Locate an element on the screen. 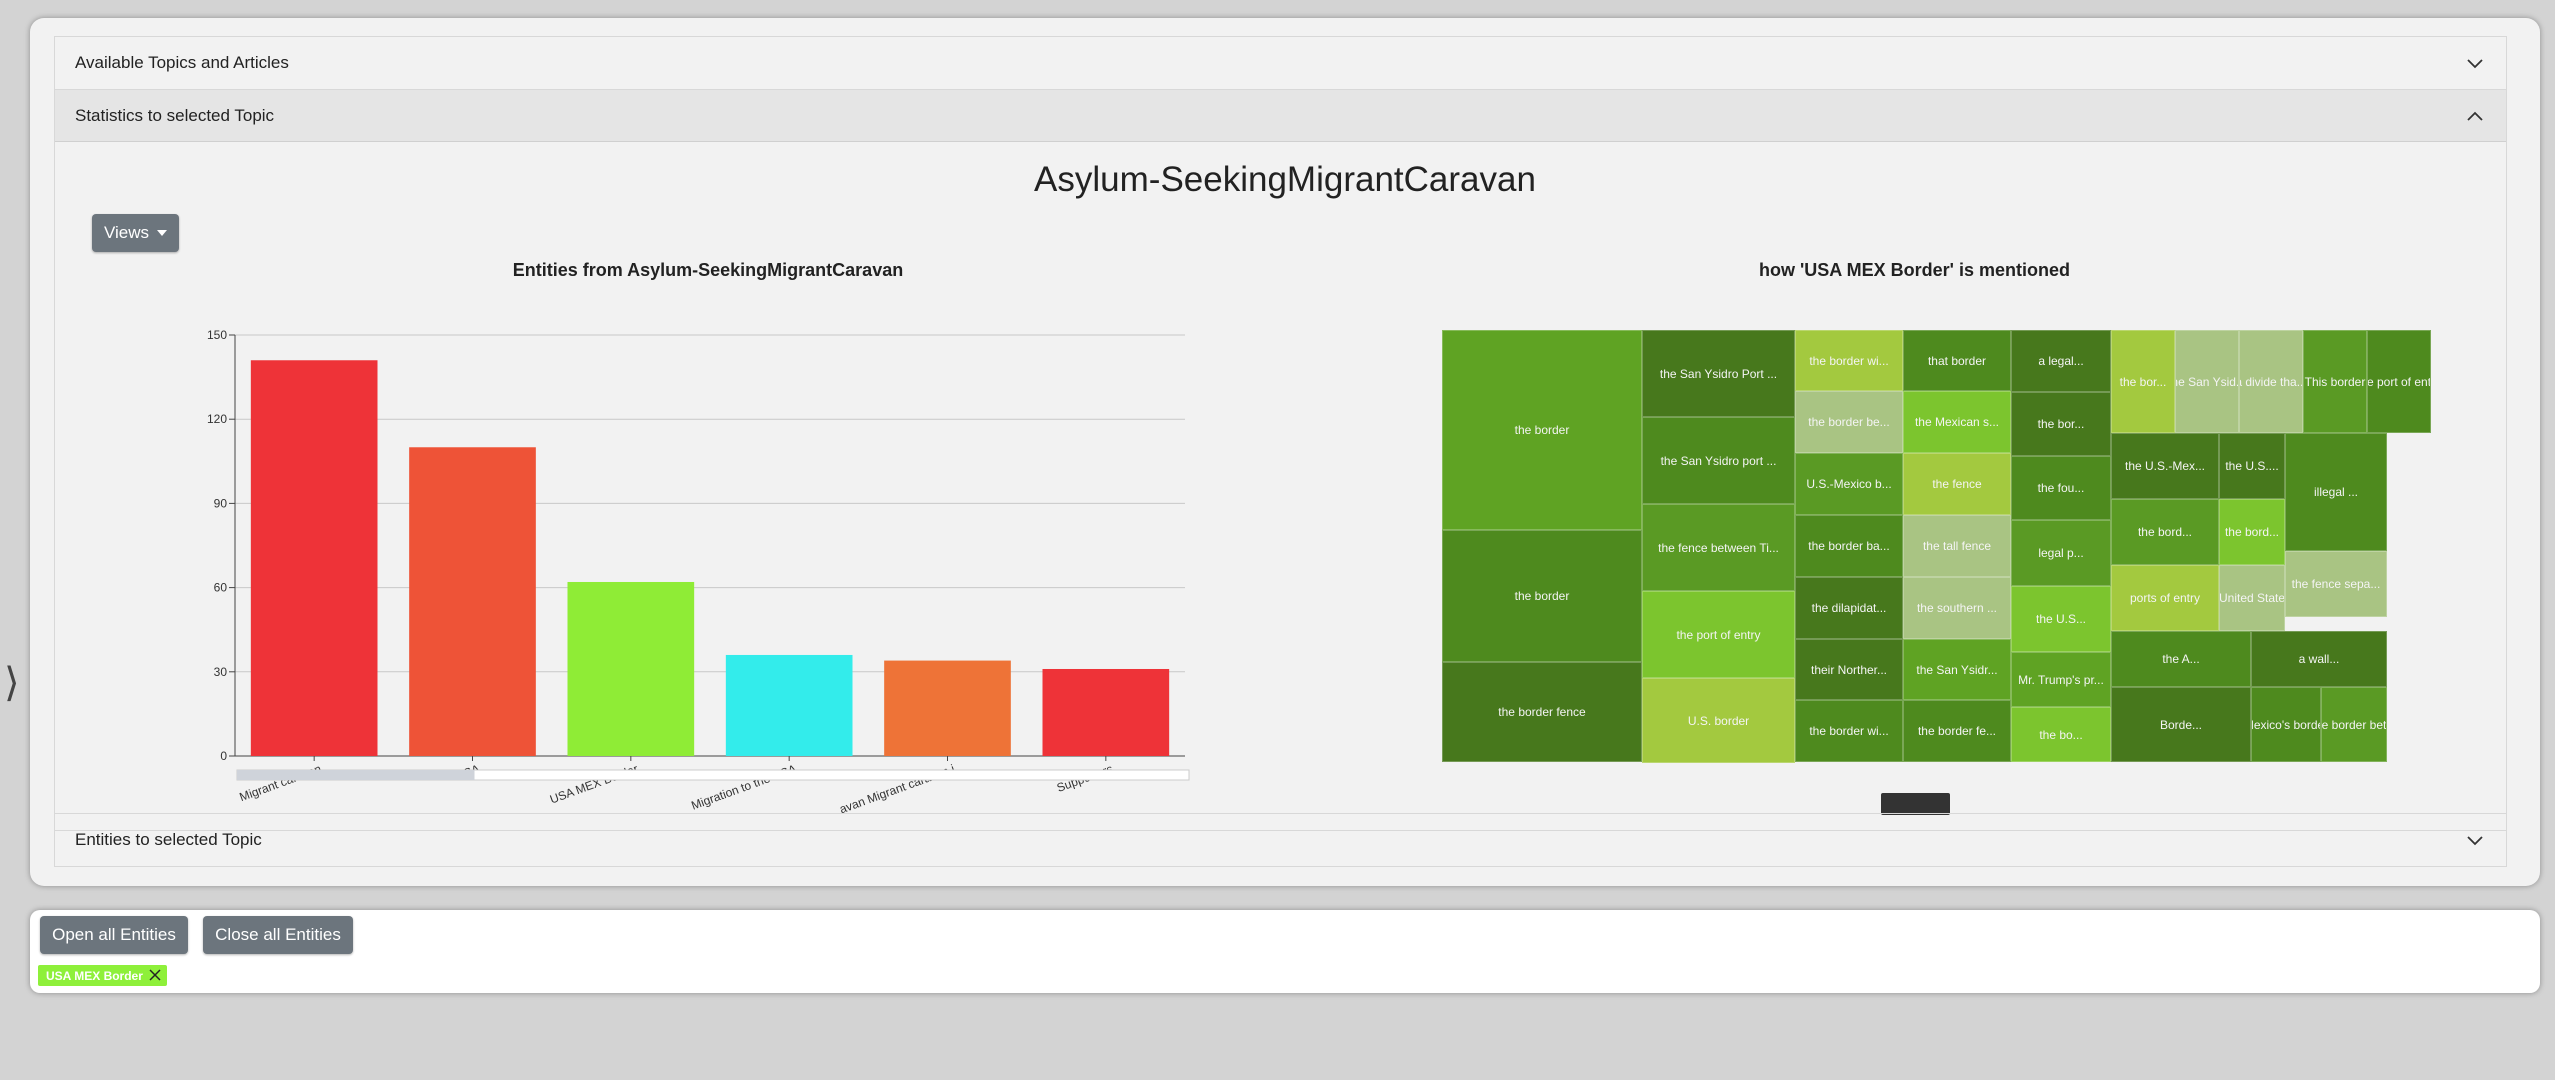  treemap-cell: U.S. border is located at coordinates (1718, 720).